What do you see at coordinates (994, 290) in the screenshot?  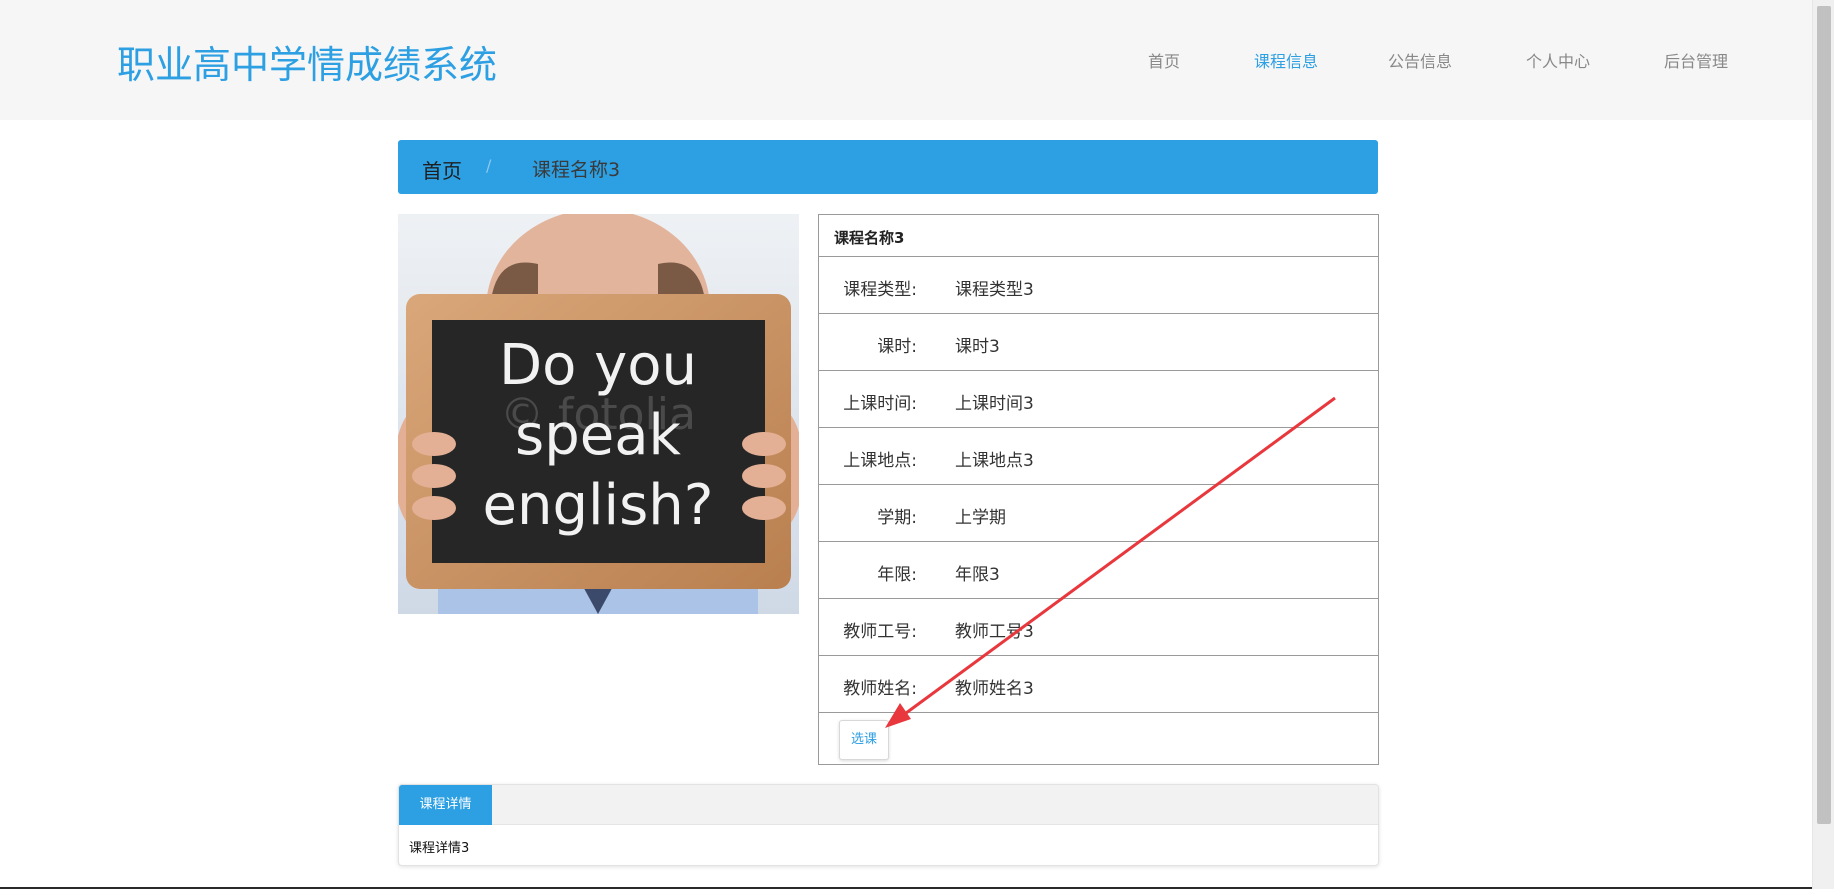 I see `info-value: 课程类型3` at bounding box center [994, 290].